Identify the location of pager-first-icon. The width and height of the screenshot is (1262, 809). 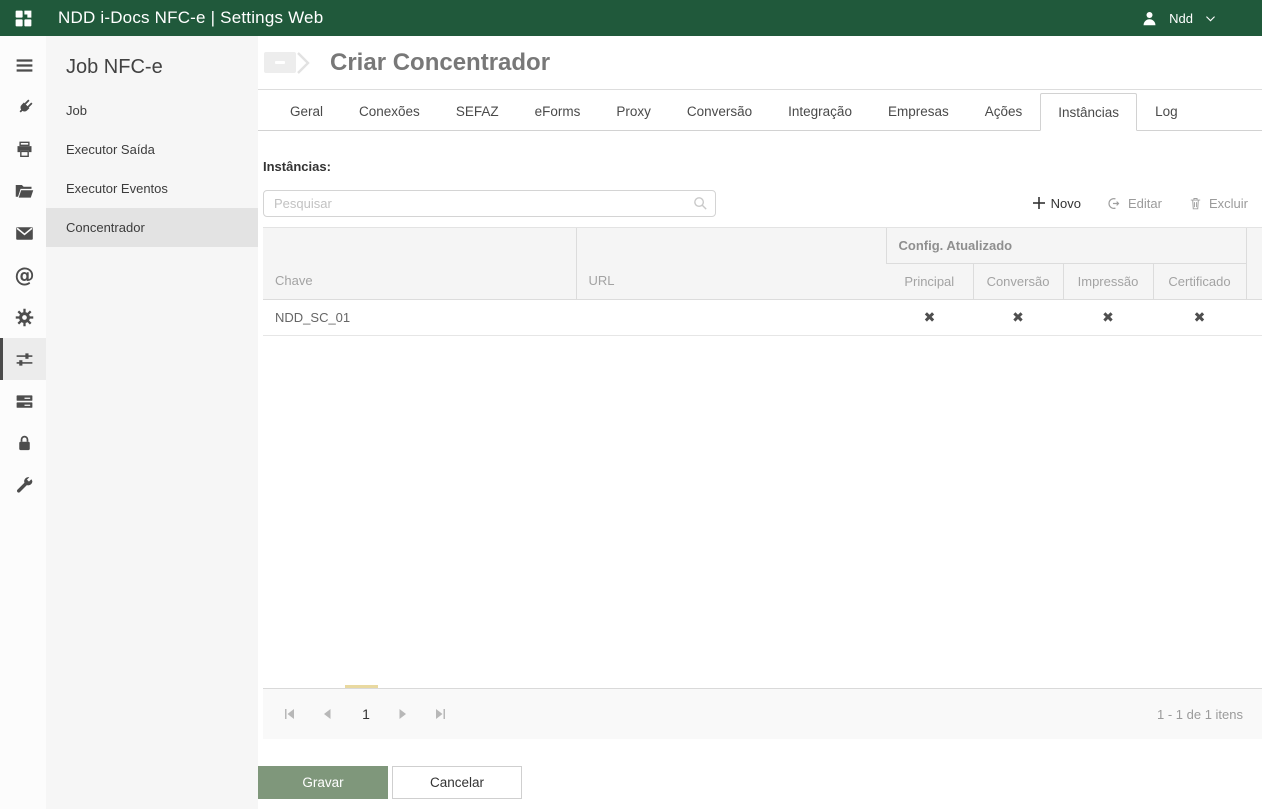
(289, 714).